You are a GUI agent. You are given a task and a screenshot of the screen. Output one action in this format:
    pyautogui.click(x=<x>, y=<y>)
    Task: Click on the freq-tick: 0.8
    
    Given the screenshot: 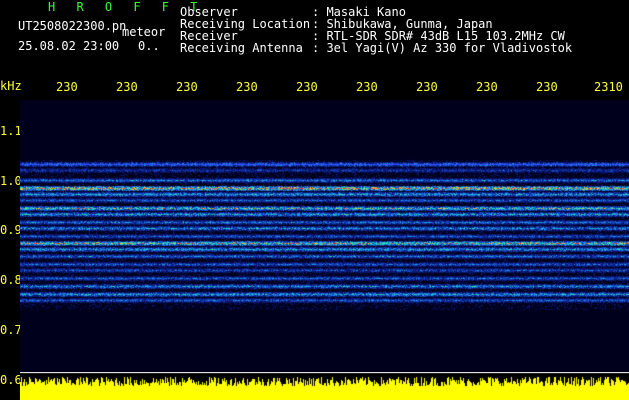 What is the action you would take?
    pyautogui.click(x=11, y=280)
    